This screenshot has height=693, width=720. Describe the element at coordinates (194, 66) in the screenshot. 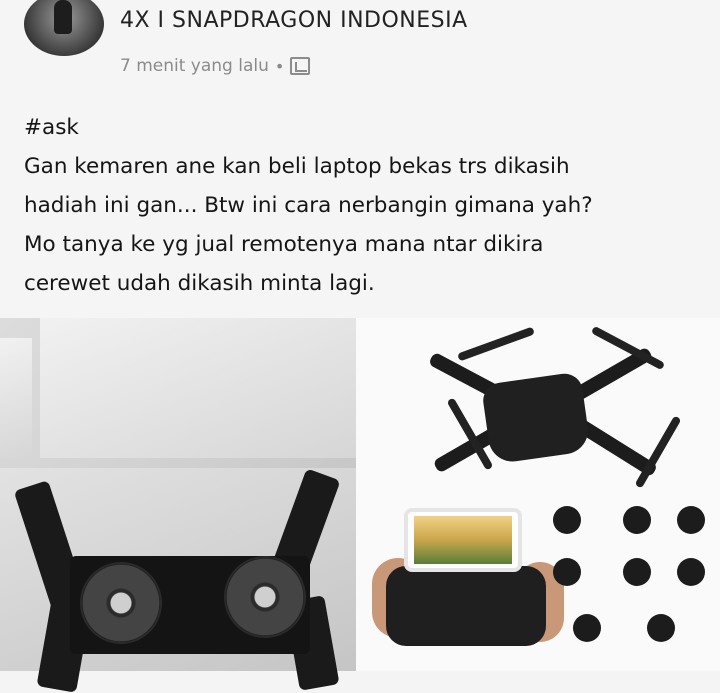

I see `post-timestamp: 7 menit yang lalu` at that location.